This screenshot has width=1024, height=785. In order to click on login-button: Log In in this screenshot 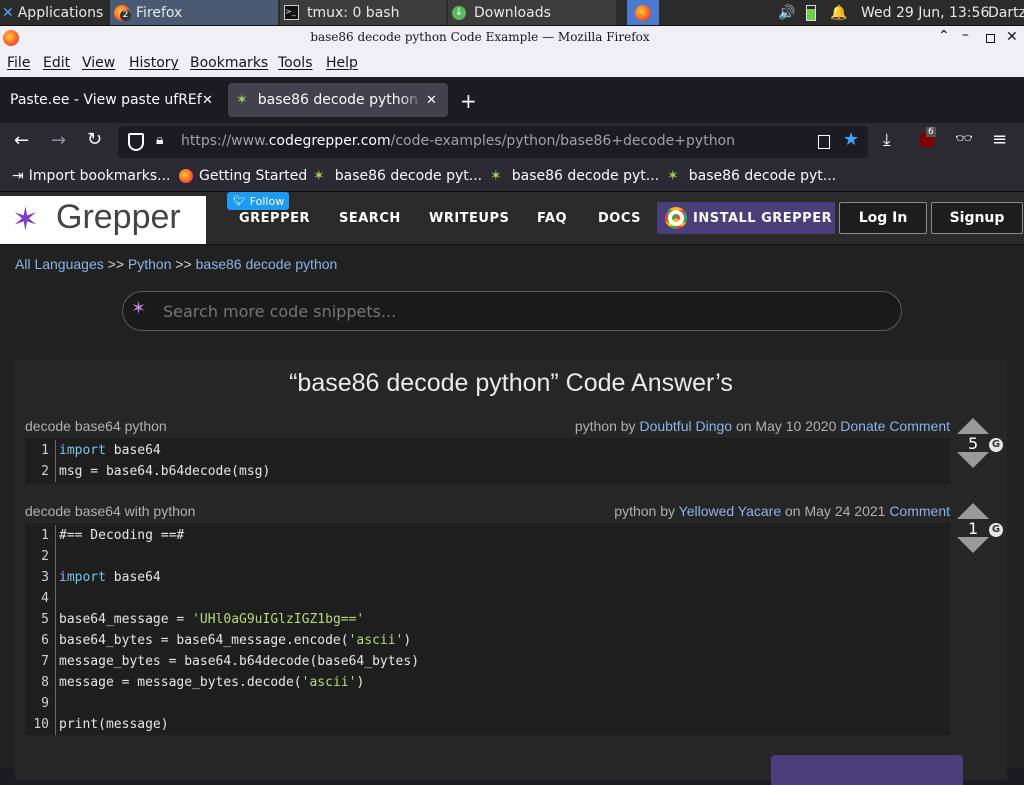, I will do `click(883, 218)`.